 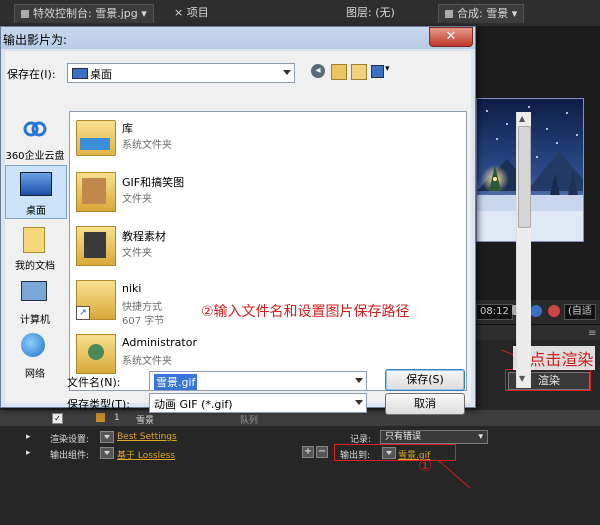 I want to click on dialog-titlebar: 输出影片为: ✕, so click(x=238, y=38).